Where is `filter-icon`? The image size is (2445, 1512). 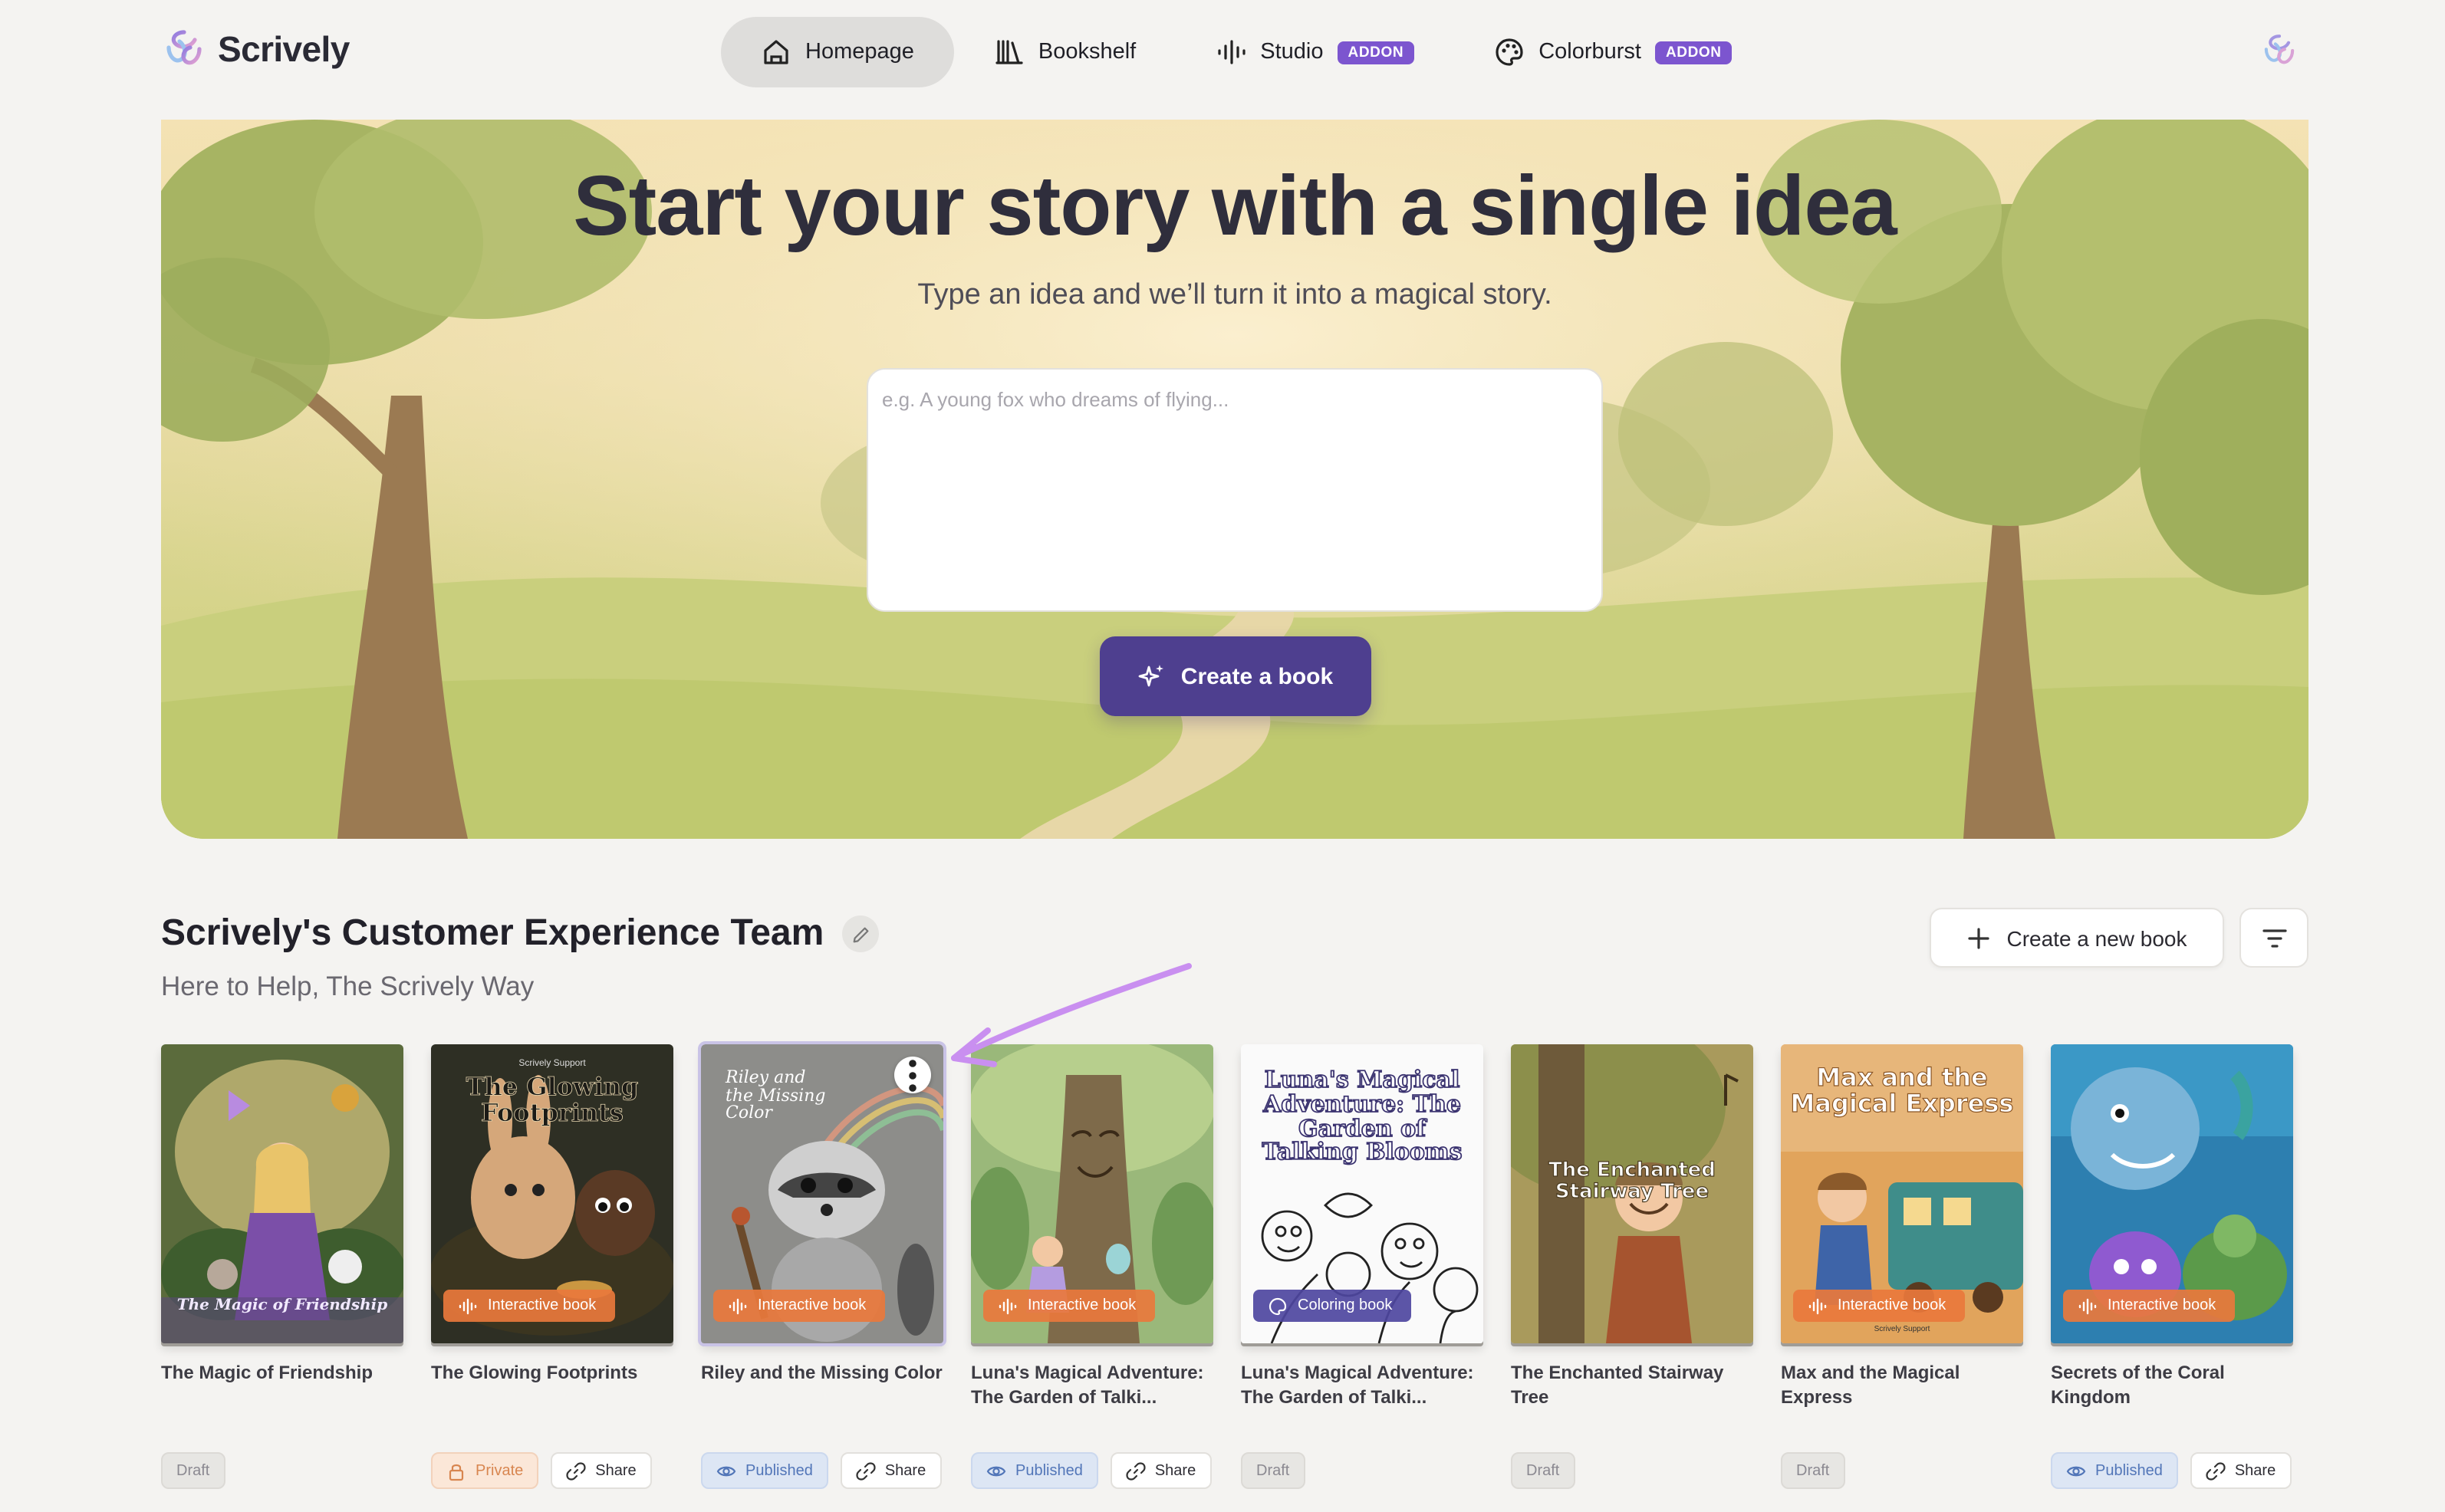 filter-icon is located at coordinates (2274, 938).